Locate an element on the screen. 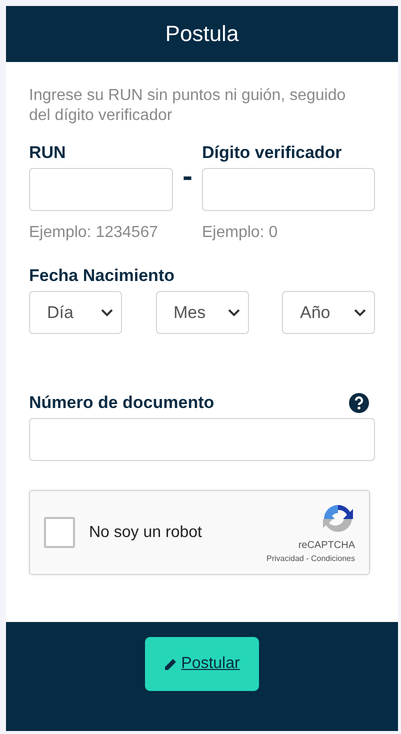  example-text: Ejemplo: 0 is located at coordinates (240, 233).